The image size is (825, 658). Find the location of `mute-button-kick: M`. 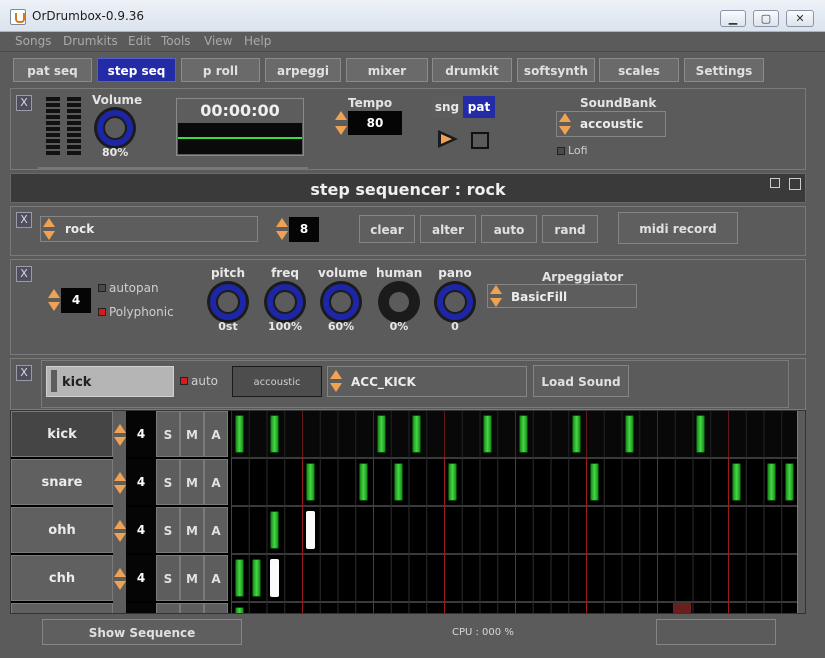

mute-button-kick: M is located at coordinates (192, 434).